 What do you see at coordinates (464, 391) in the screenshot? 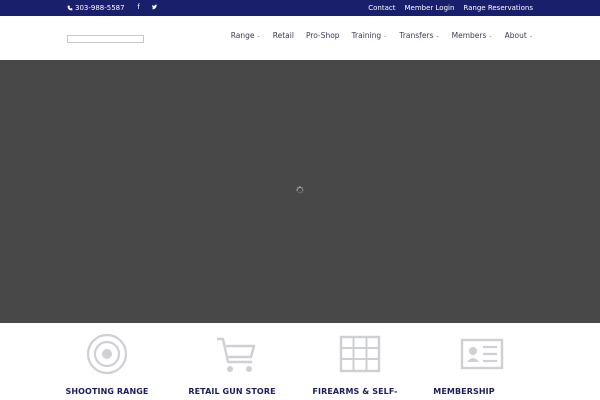
I see `feature-title: MEMBERSHIP` at bounding box center [464, 391].